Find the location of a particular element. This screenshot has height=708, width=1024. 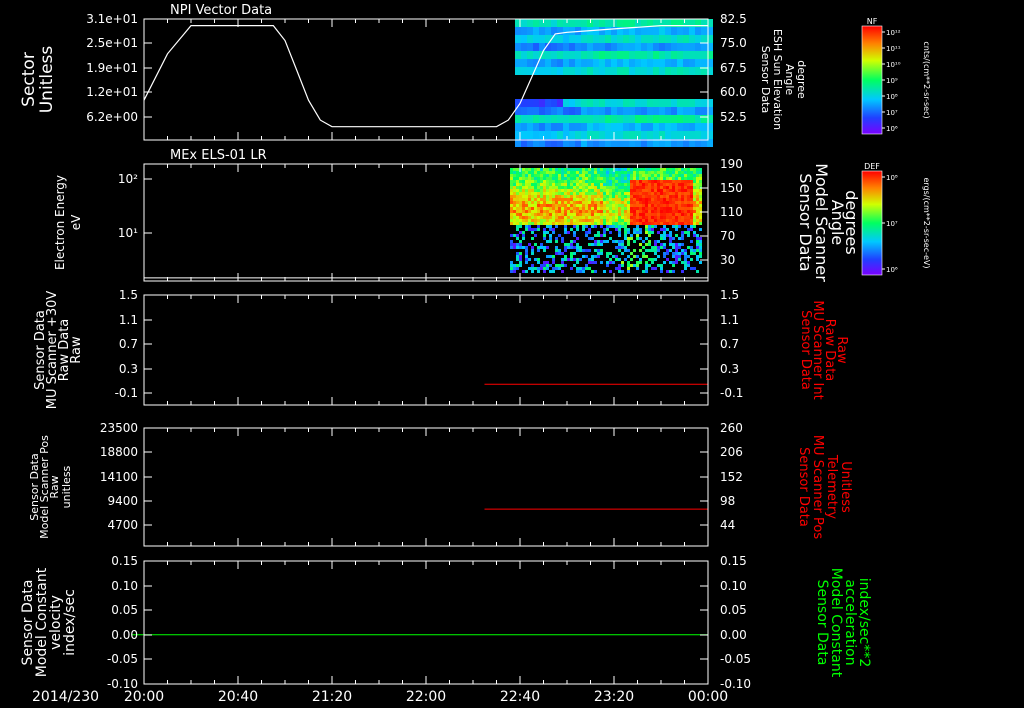

left-tick-label: 0.05 is located at coordinates (124, 610).